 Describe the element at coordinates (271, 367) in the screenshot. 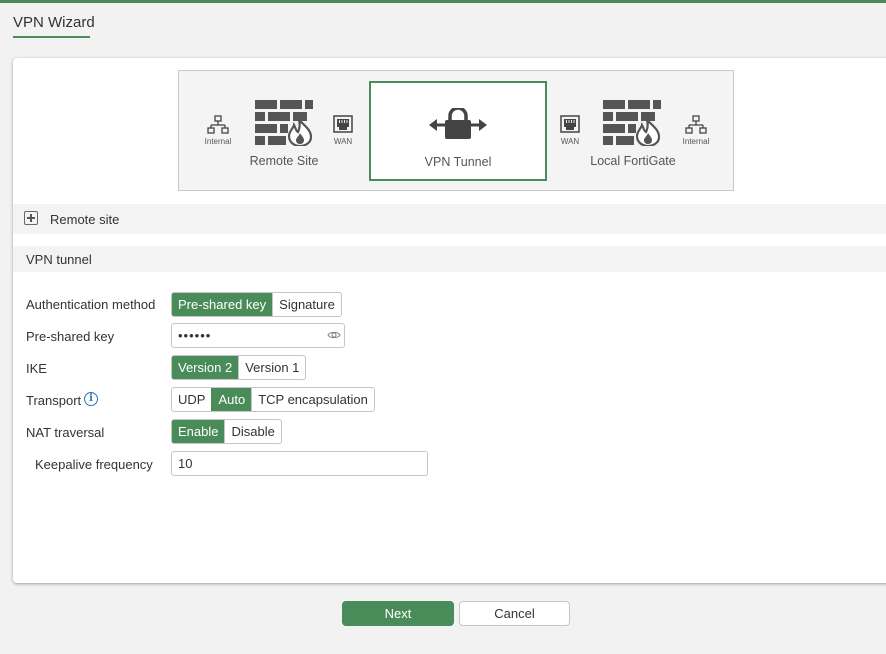

I see `ike-option-v1: Version 1` at that location.